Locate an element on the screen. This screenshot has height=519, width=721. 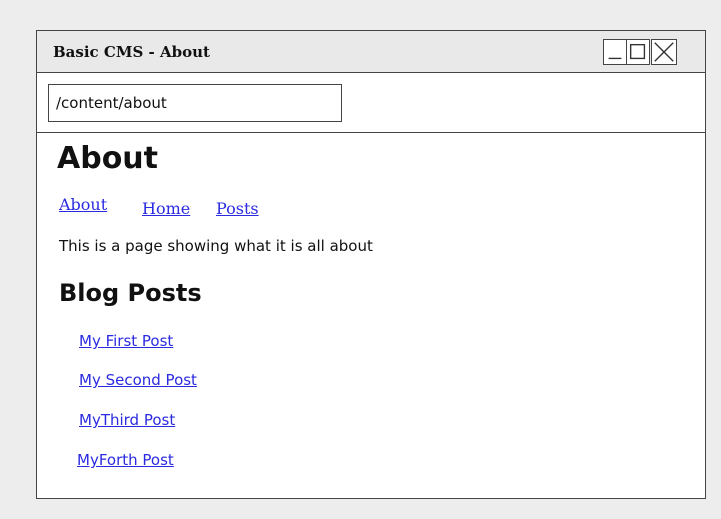
post-link-third: MyThird Post is located at coordinates (127, 420).